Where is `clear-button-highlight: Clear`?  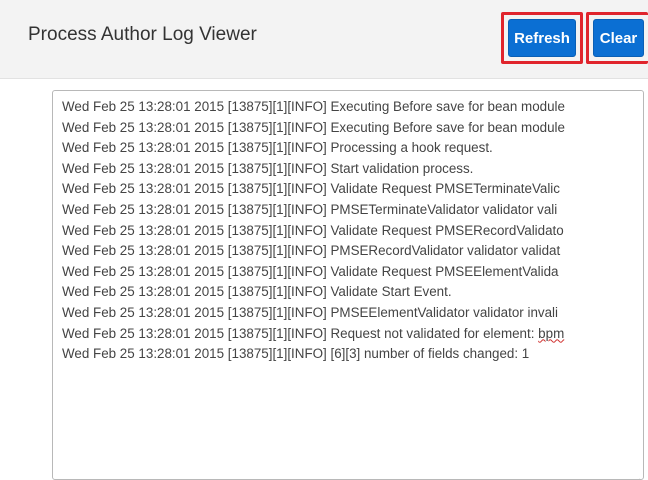 clear-button-highlight: Clear is located at coordinates (617, 38).